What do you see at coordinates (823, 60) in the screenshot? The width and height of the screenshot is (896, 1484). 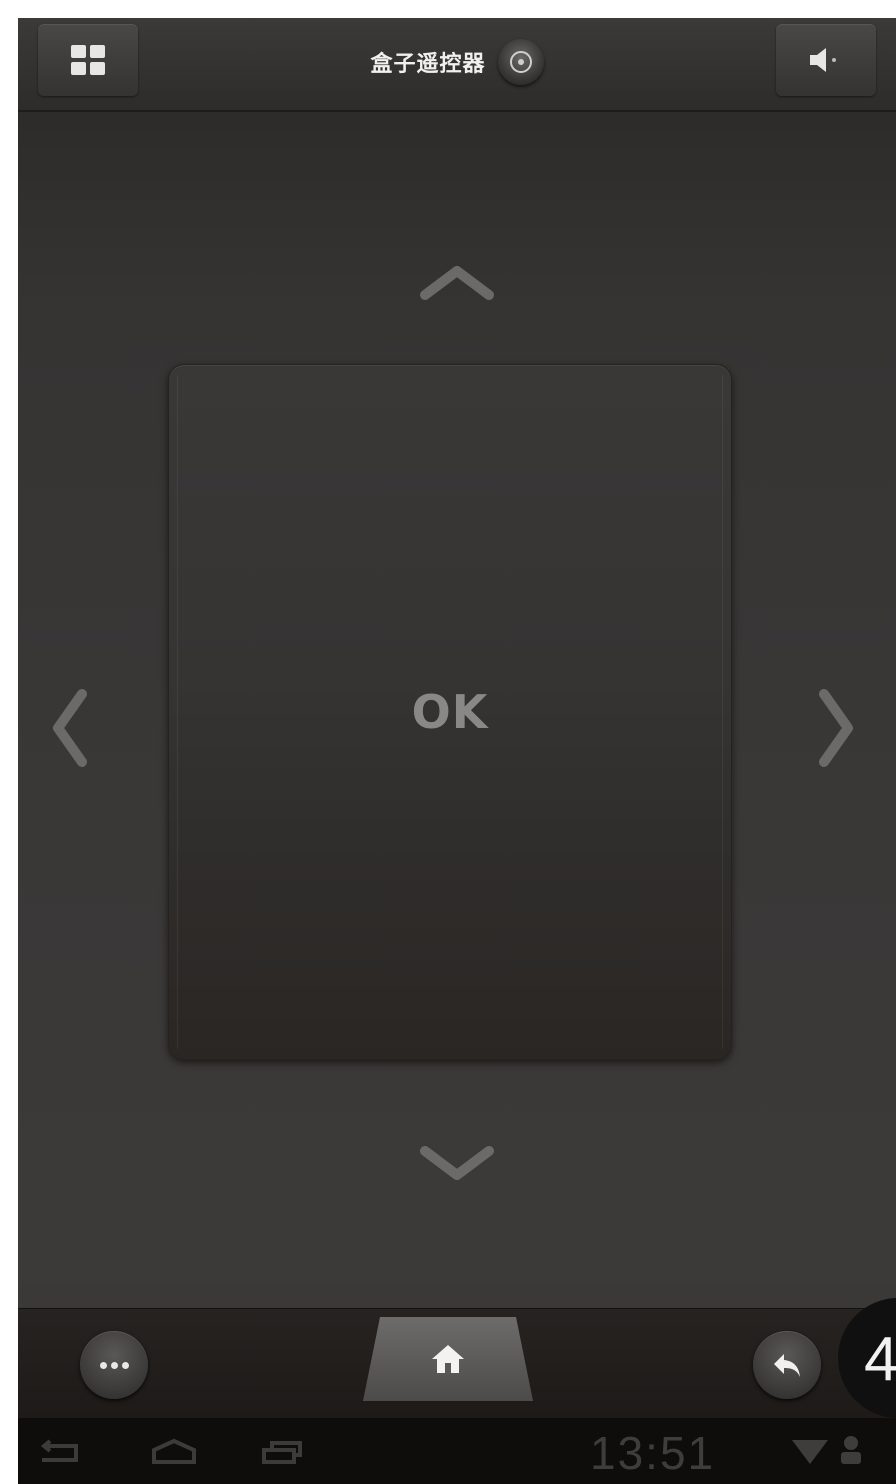 I see `volume-icon` at bounding box center [823, 60].